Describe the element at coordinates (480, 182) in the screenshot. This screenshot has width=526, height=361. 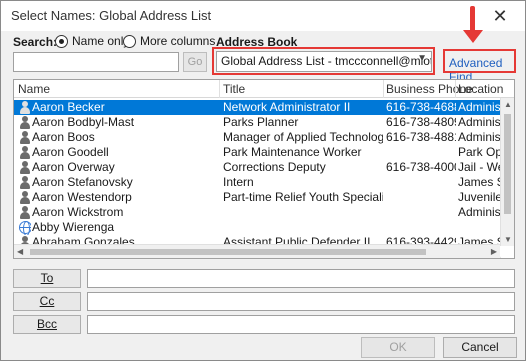
I see `row-location: James Stree` at that location.